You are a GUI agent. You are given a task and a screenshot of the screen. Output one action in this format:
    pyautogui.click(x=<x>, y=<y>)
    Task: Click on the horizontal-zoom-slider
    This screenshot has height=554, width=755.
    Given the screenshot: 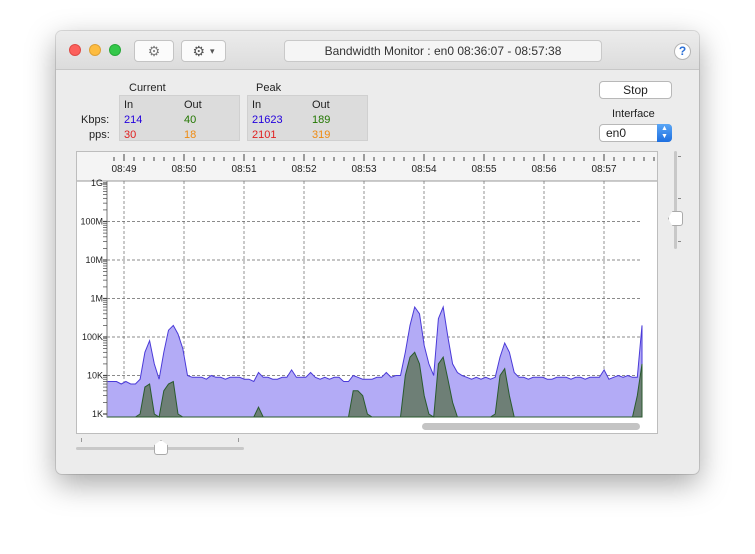 What is the action you would take?
    pyautogui.click(x=161, y=446)
    